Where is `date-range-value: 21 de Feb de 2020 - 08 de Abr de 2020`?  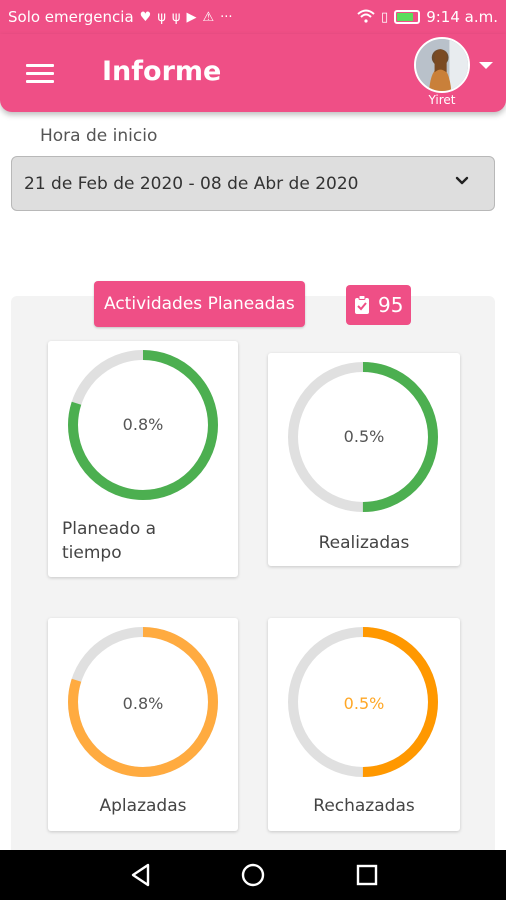 date-range-value: 21 de Feb de 2020 - 08 de Abr de 2020 is located at coordinates (191, 183).